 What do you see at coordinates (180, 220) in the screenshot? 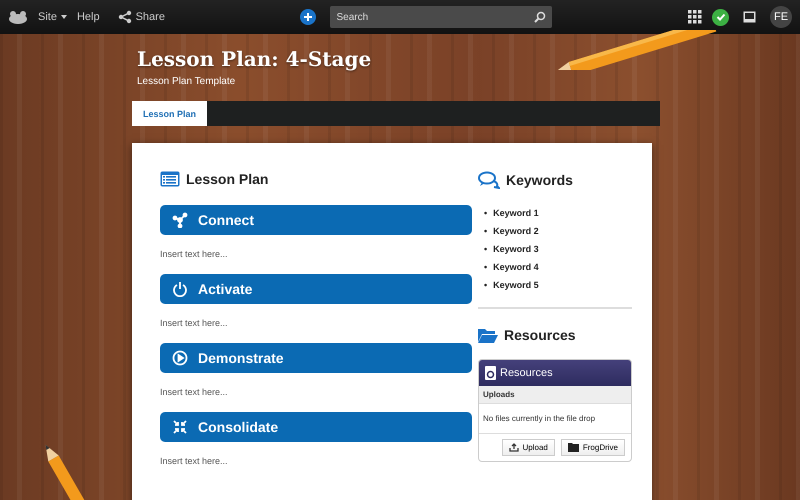
I see `network-icon` at bounding box center [180, 220].